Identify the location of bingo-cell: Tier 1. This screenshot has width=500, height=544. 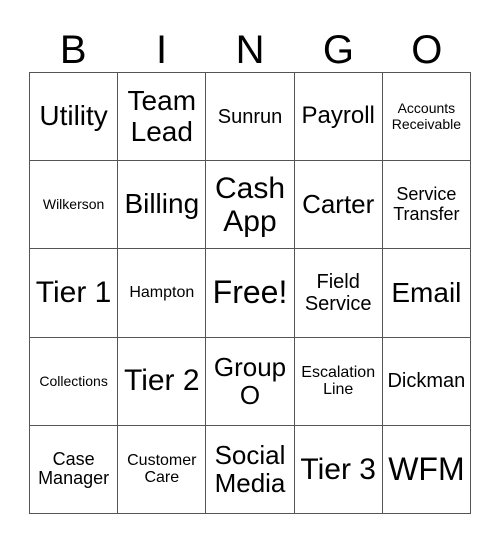
(74, 293).